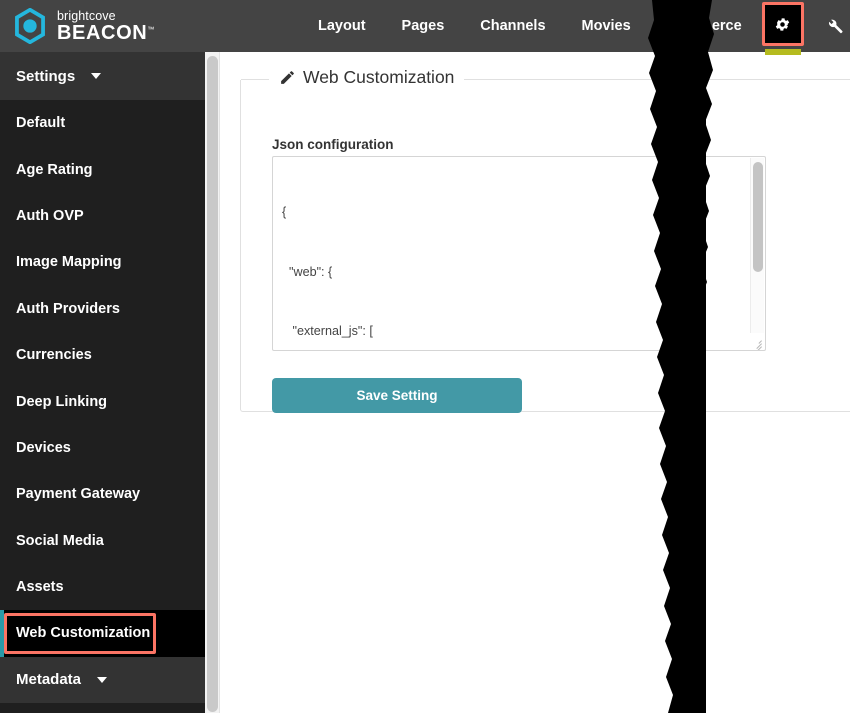 Image resolution: width=850 pixels, height=713 pixels. Describe the element at coordinates (54, 169) in the screenshot. I see `sidebar-item-label: Age Rating` at that location.